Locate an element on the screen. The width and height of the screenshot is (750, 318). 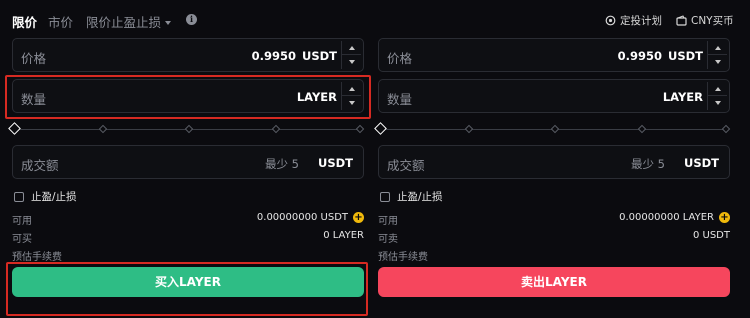
buy-total-field: 成交额 最少 5 USDT is located at coordinates (188, 162).